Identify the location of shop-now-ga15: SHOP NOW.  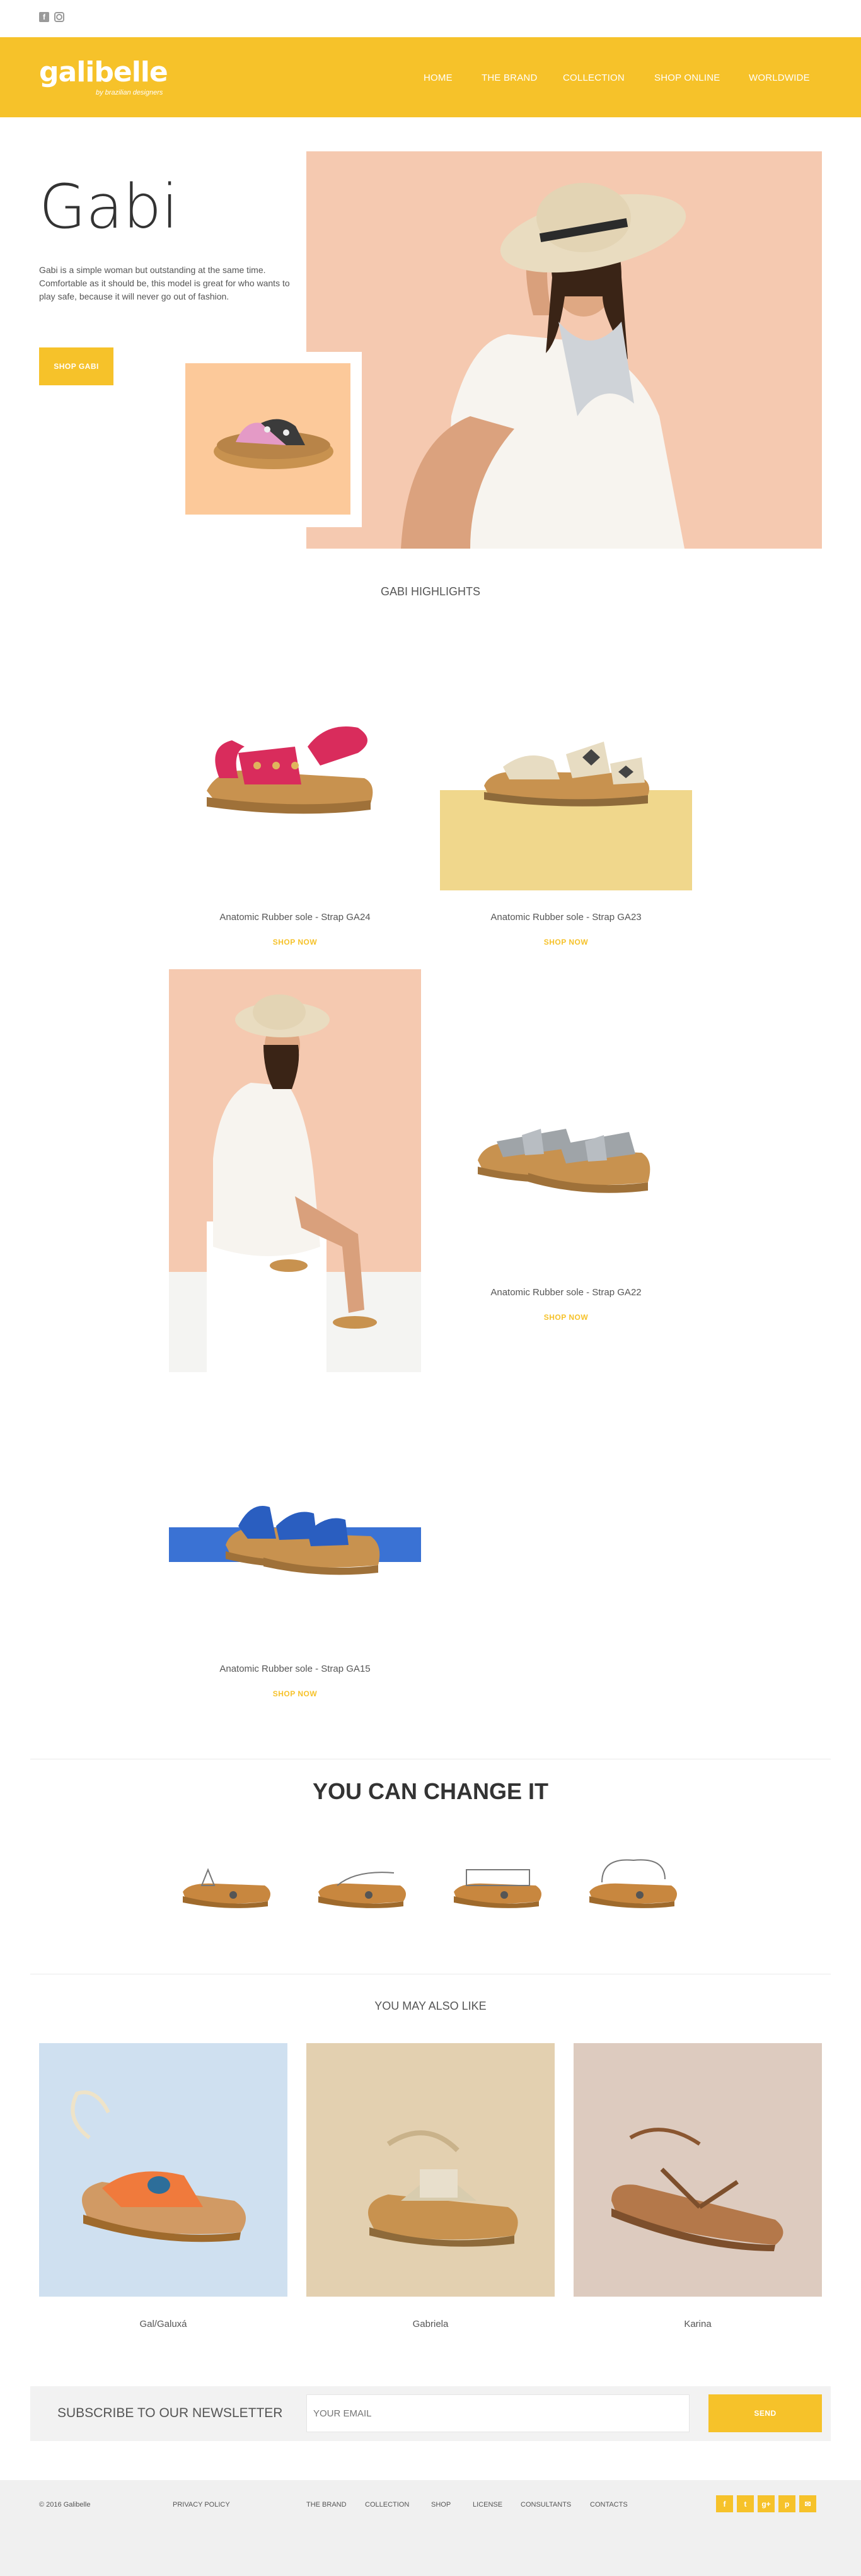
(295, 1694).